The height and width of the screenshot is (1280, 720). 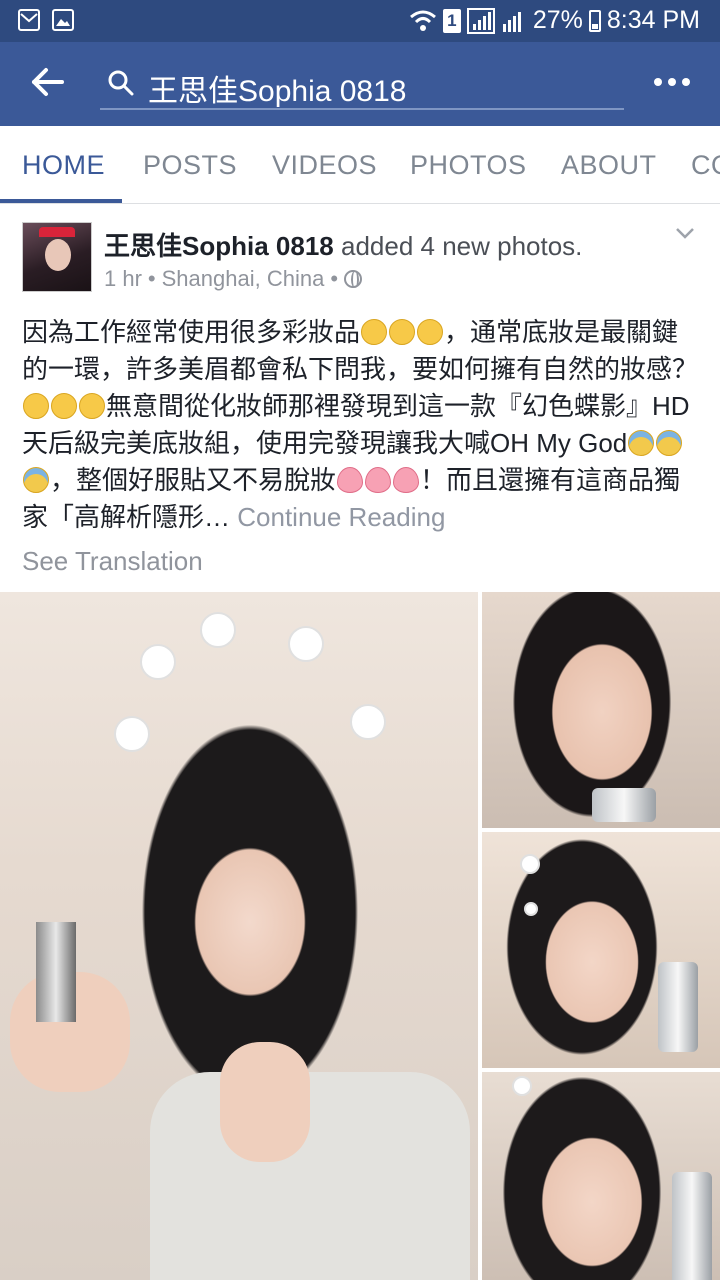 I want to click on page-tabs: HOME POSTS VIDEOS PHOTOS ABOUT CO, so click(x=360, y=165).